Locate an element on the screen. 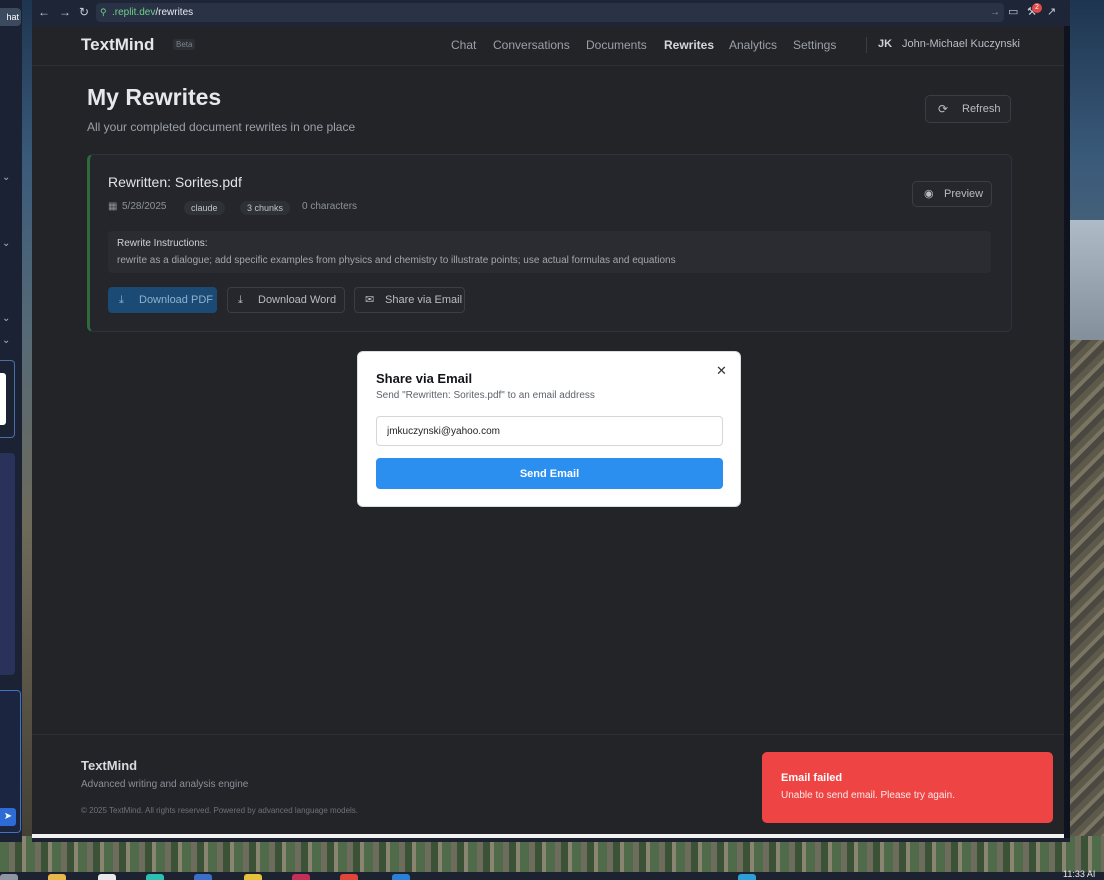 This screenshot has height=880, width=1104. taskbar-app-icon is located at coordinates (9, 877).